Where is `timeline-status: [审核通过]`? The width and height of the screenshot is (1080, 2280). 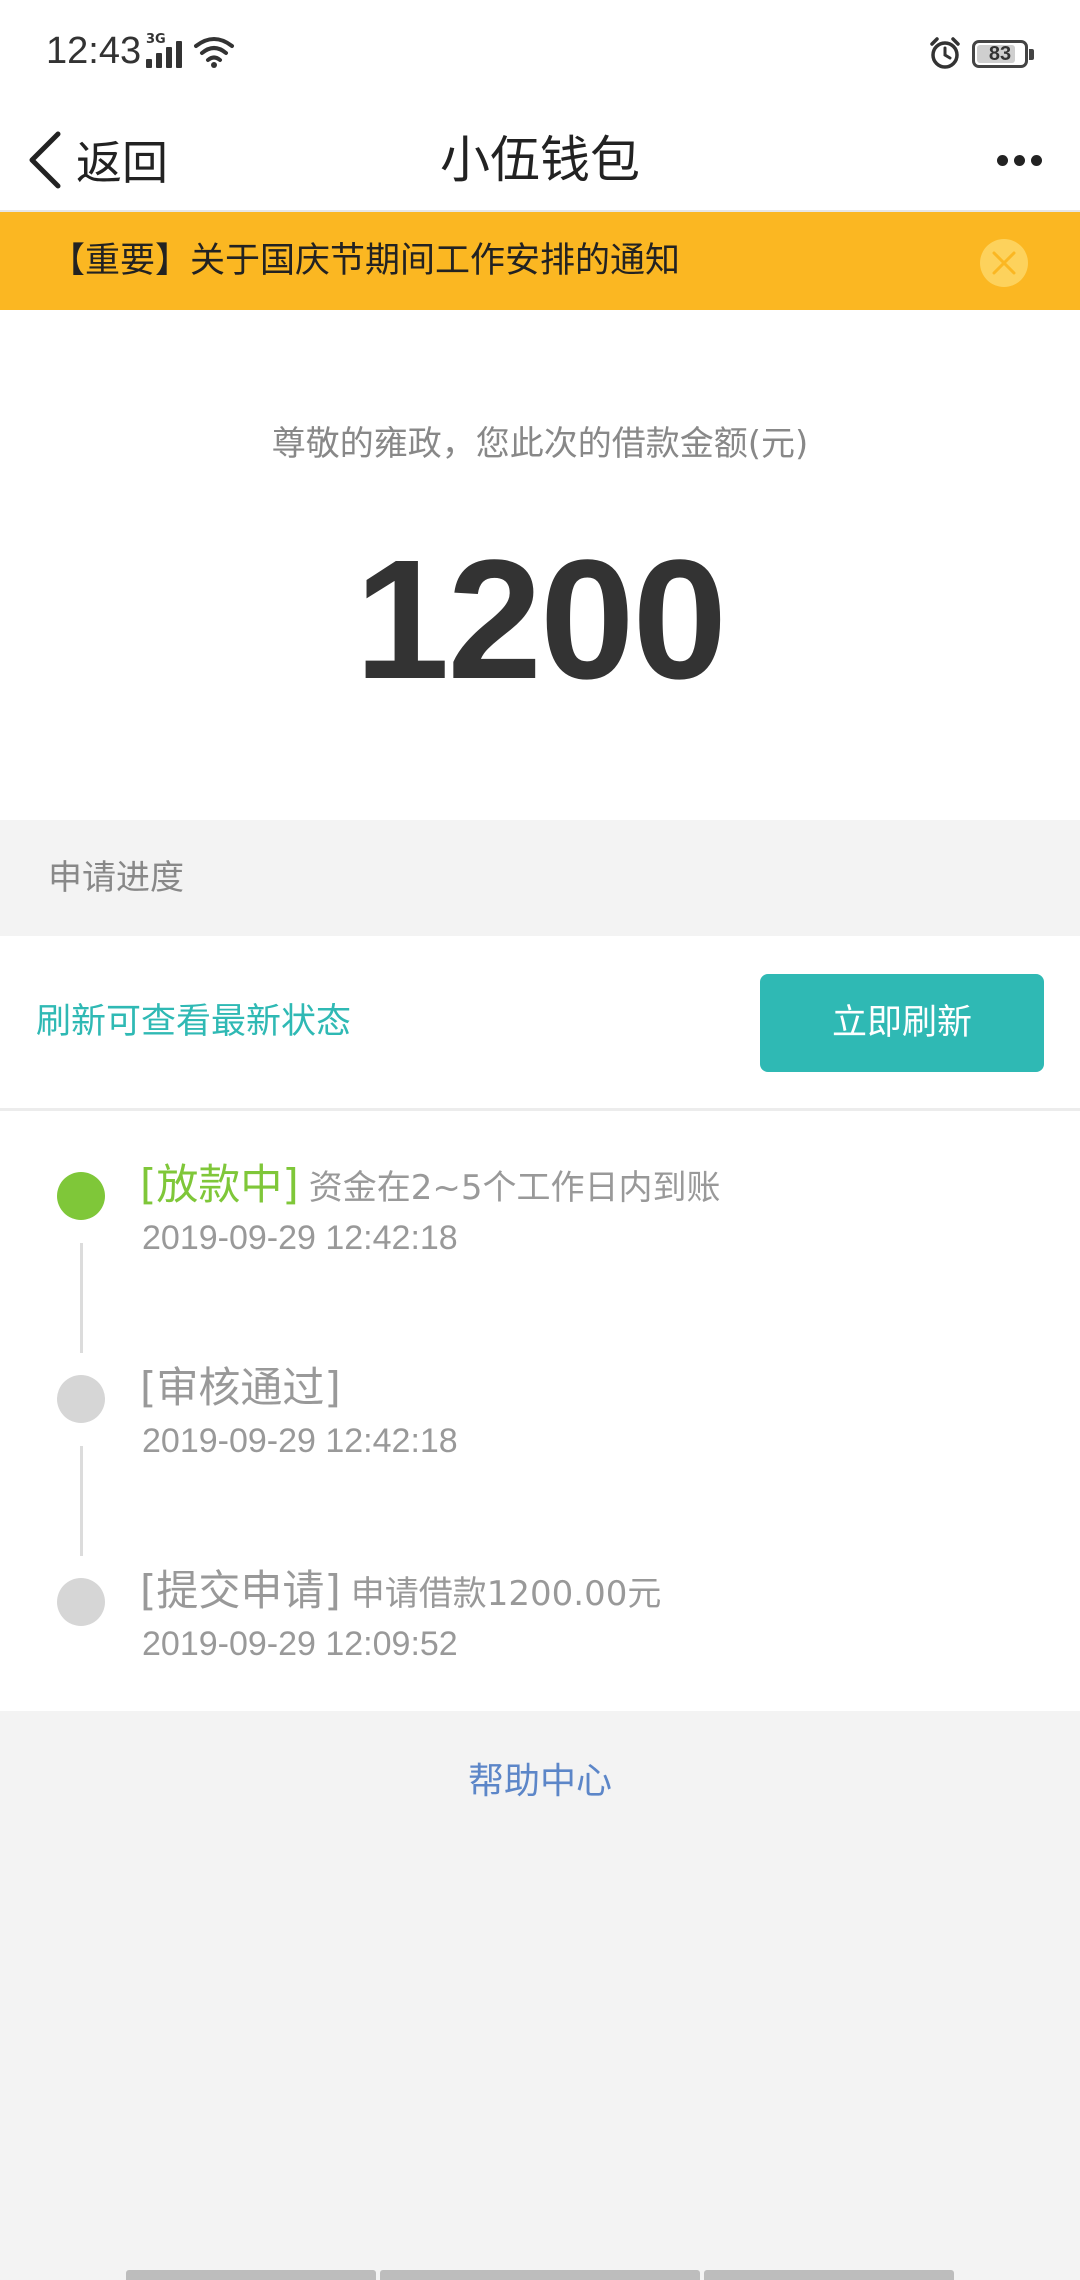 timeline-status: [审核通过] is located at coordinates (240, 1387).